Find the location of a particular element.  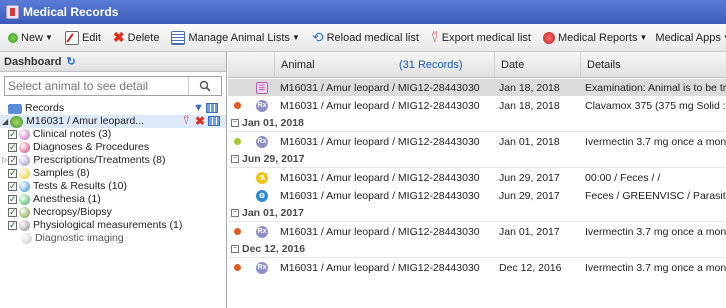

medical-records-icon is located at coordinates (12, 12).